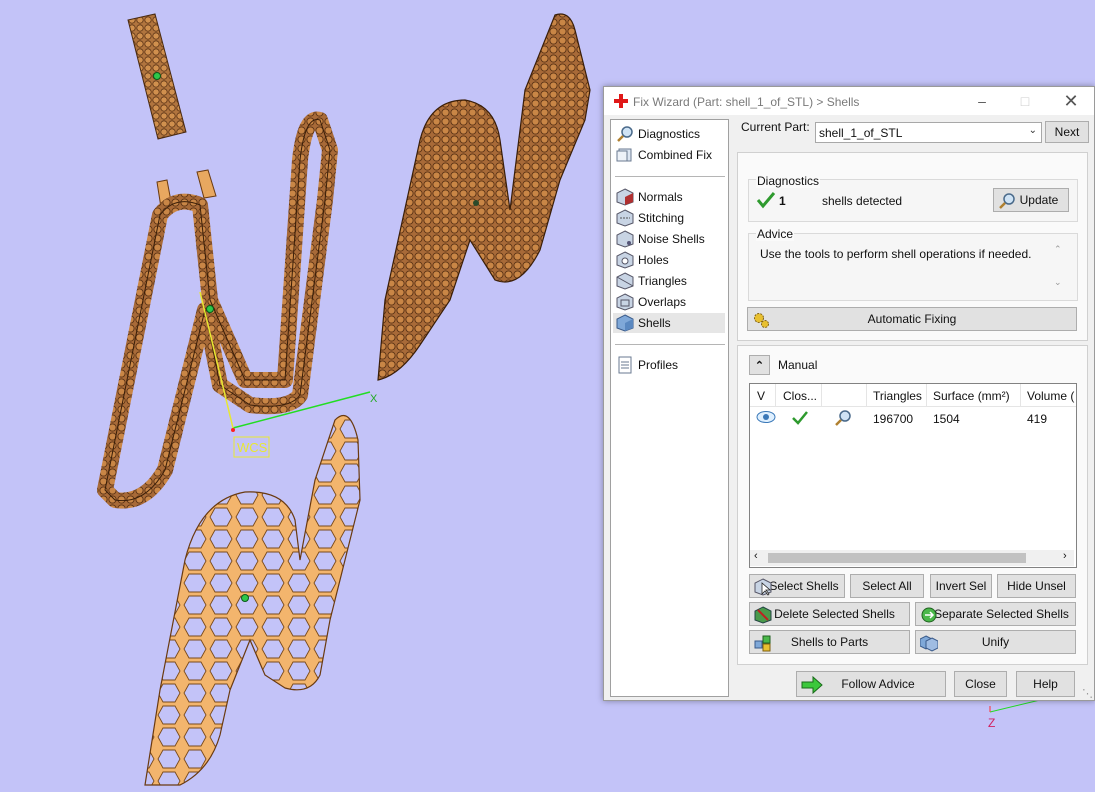 Image resolution: width=1095 pixels, height=792 pixels. I want to click on unify-button: Unify, so click(995, 642).